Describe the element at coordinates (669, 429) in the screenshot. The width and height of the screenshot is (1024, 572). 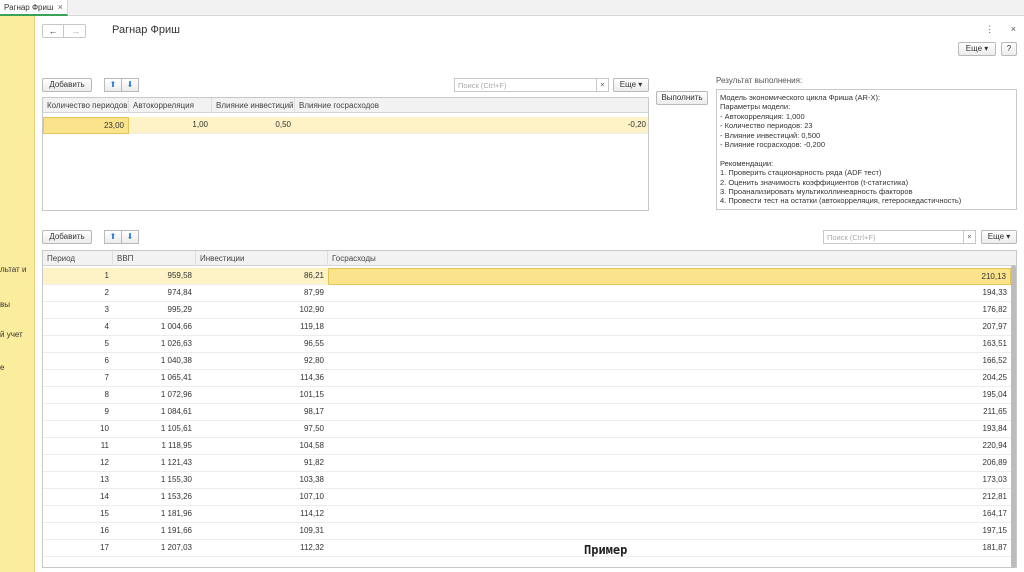
I see `cell-government: 193,84` at that location.